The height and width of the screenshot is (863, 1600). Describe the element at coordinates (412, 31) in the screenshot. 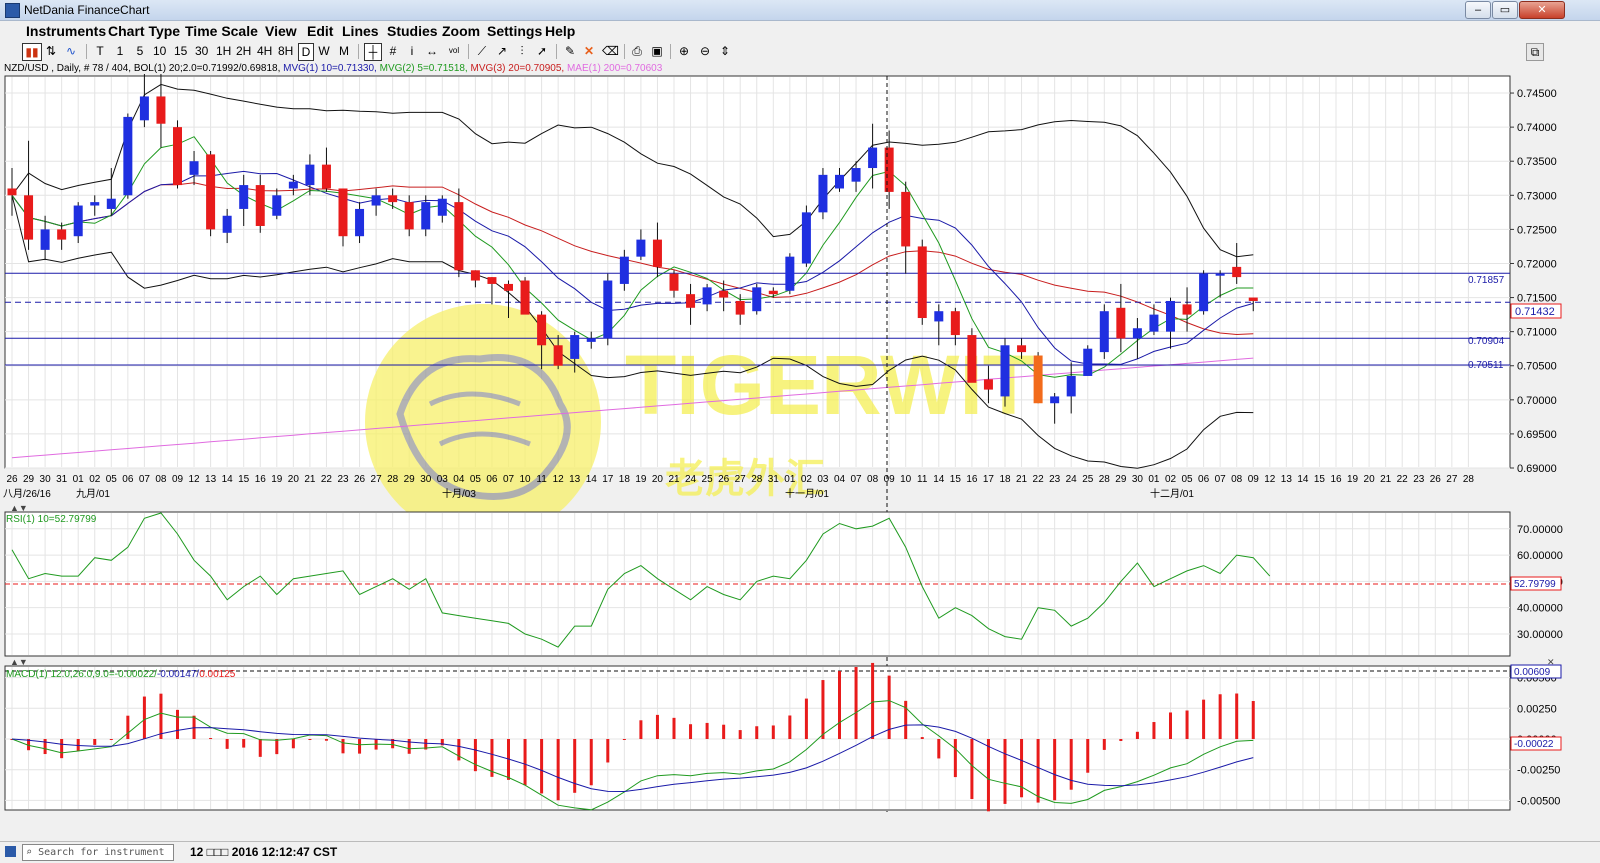

I see `menu-studies: Studies` at that location.